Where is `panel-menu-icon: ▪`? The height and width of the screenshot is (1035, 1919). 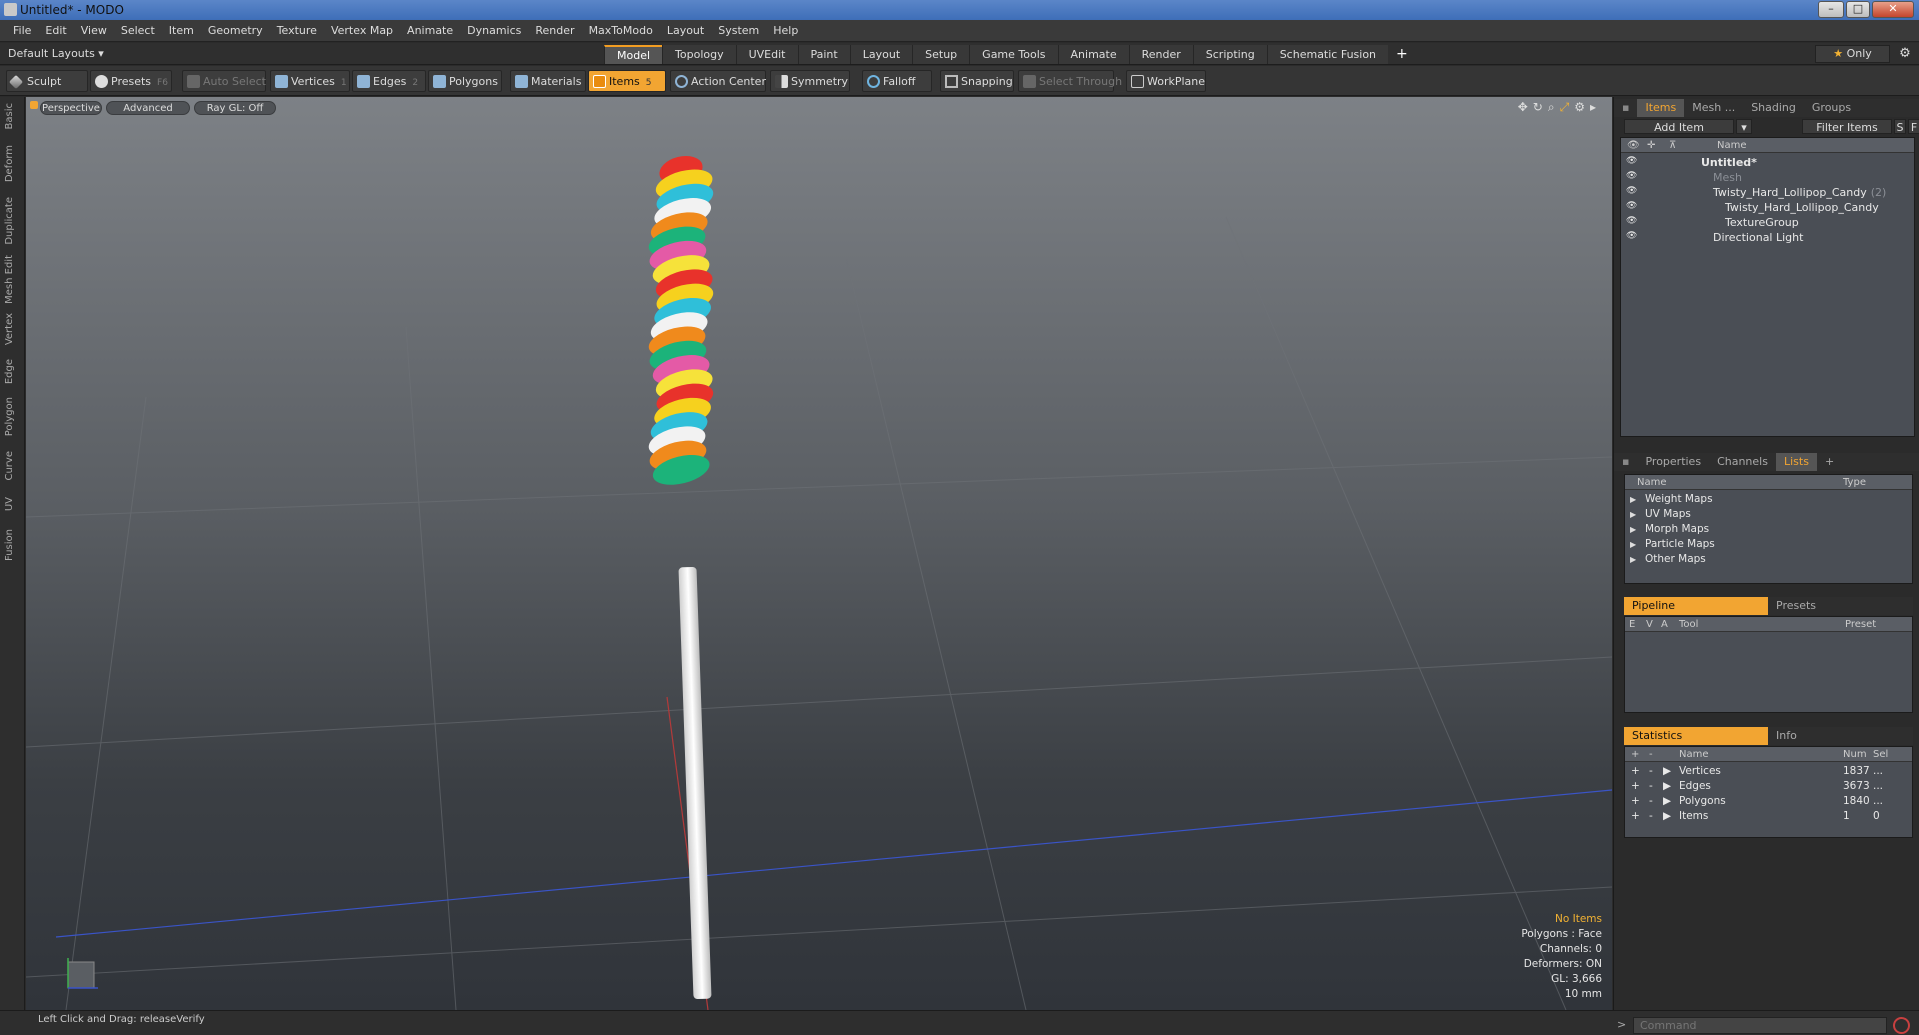
panel-menu-icon: ▪ is located at coordinates (1625, 108).